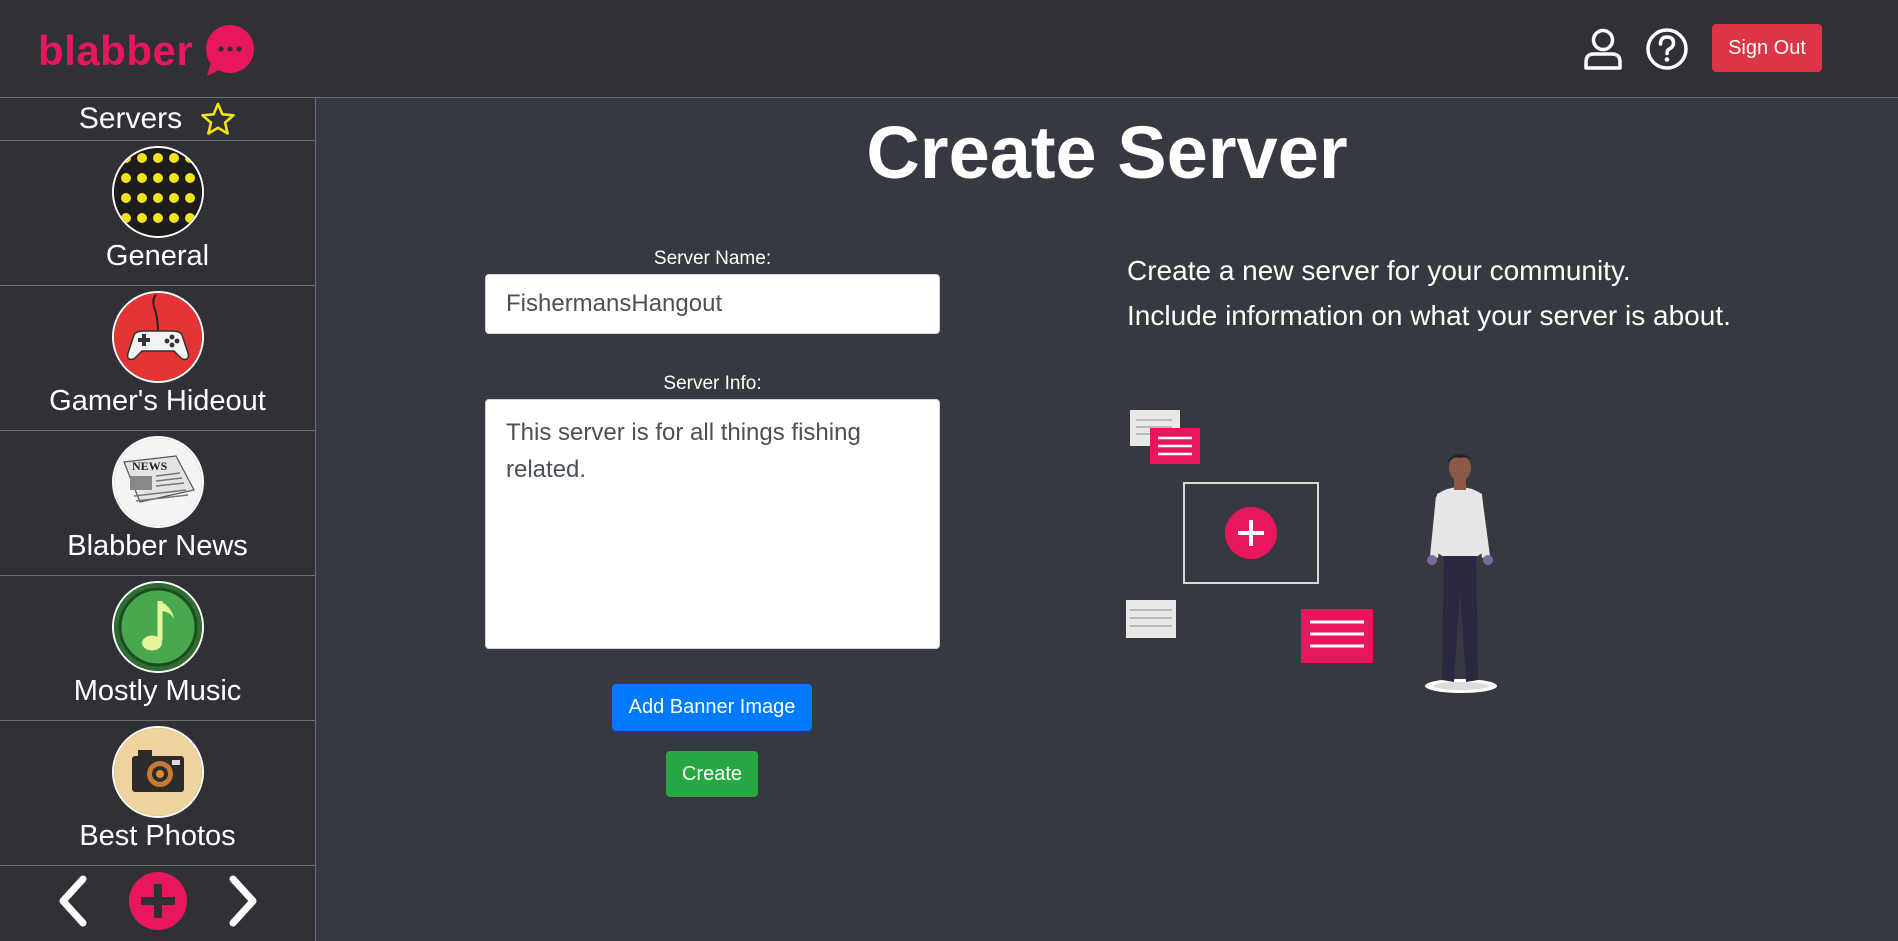 The image size is (1898, 941). What do you see at coordinates (712, 774) in the screenshot?
I see `create-button: Create` at bounding box center [712, 774].